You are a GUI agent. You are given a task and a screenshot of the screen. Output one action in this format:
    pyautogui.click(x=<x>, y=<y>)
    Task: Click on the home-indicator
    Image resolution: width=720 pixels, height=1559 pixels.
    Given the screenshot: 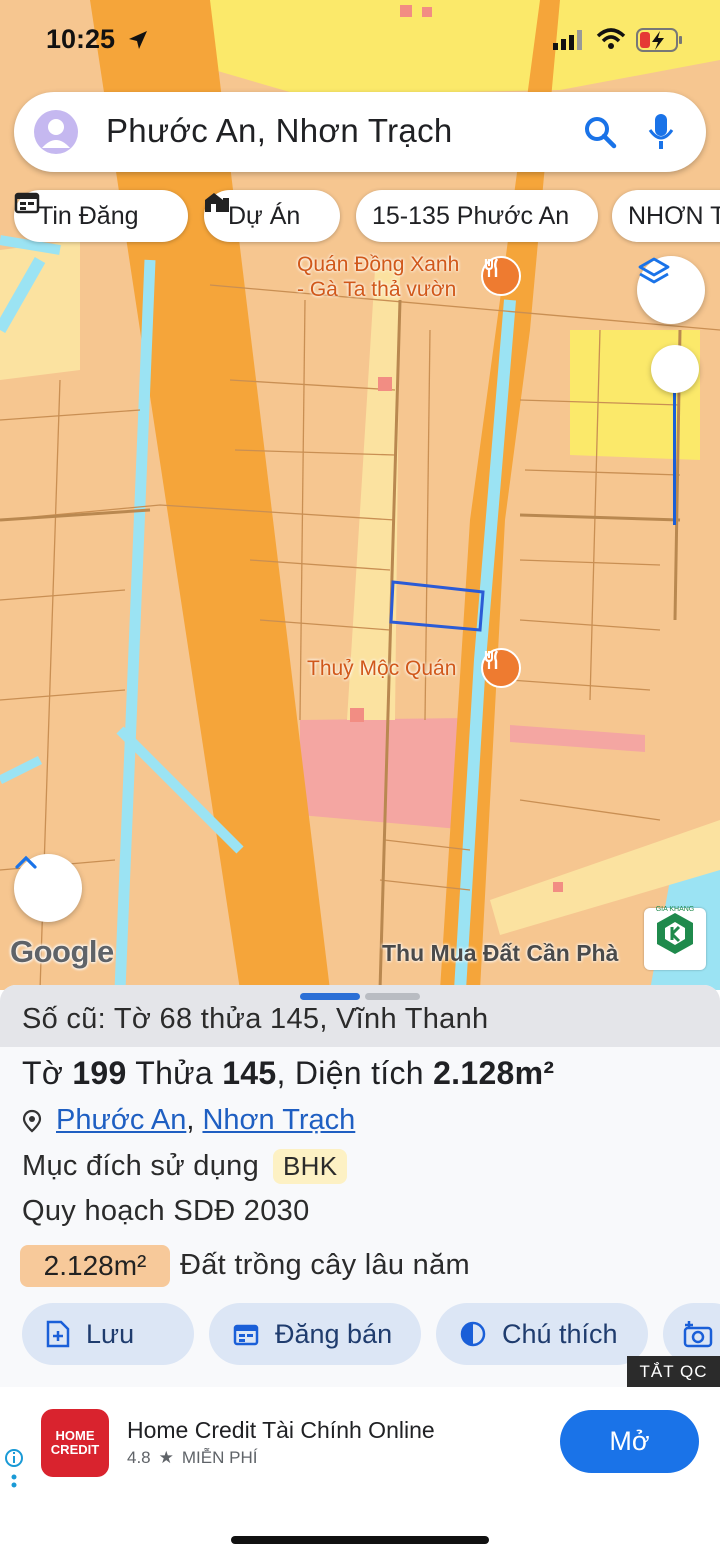 What is the action you would take?
    pyautogui.click(x=360, y=1540)
    